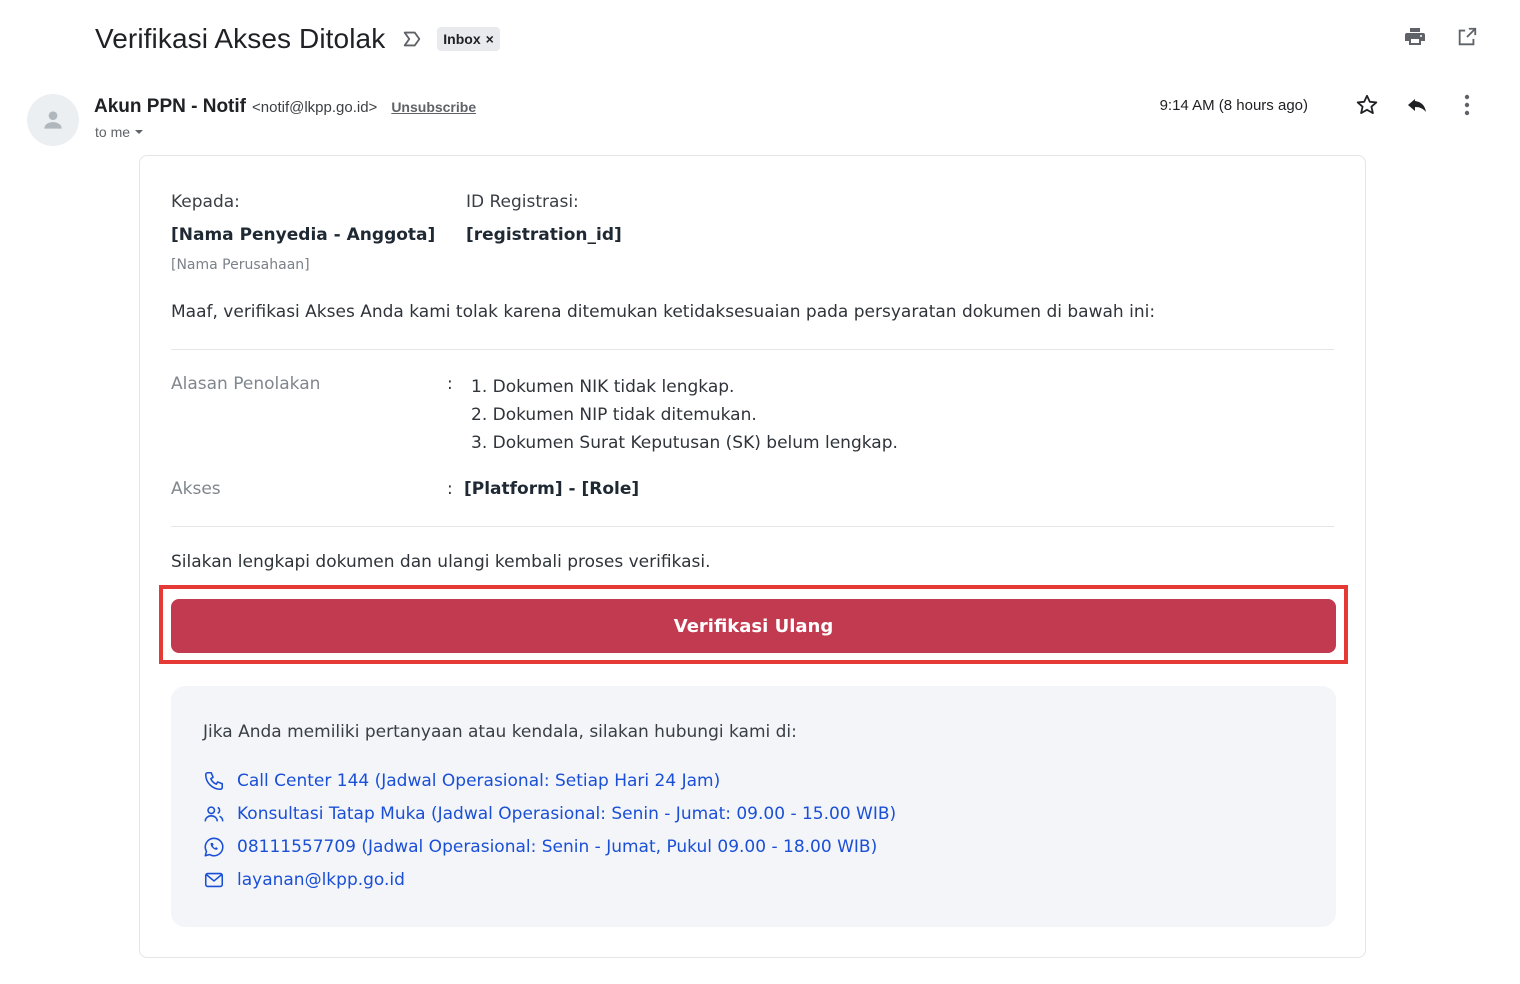  Describe the element at coordinates (240, 265) in the screenshot. I see `to-company: [Nama Perusahaan]` at that location.